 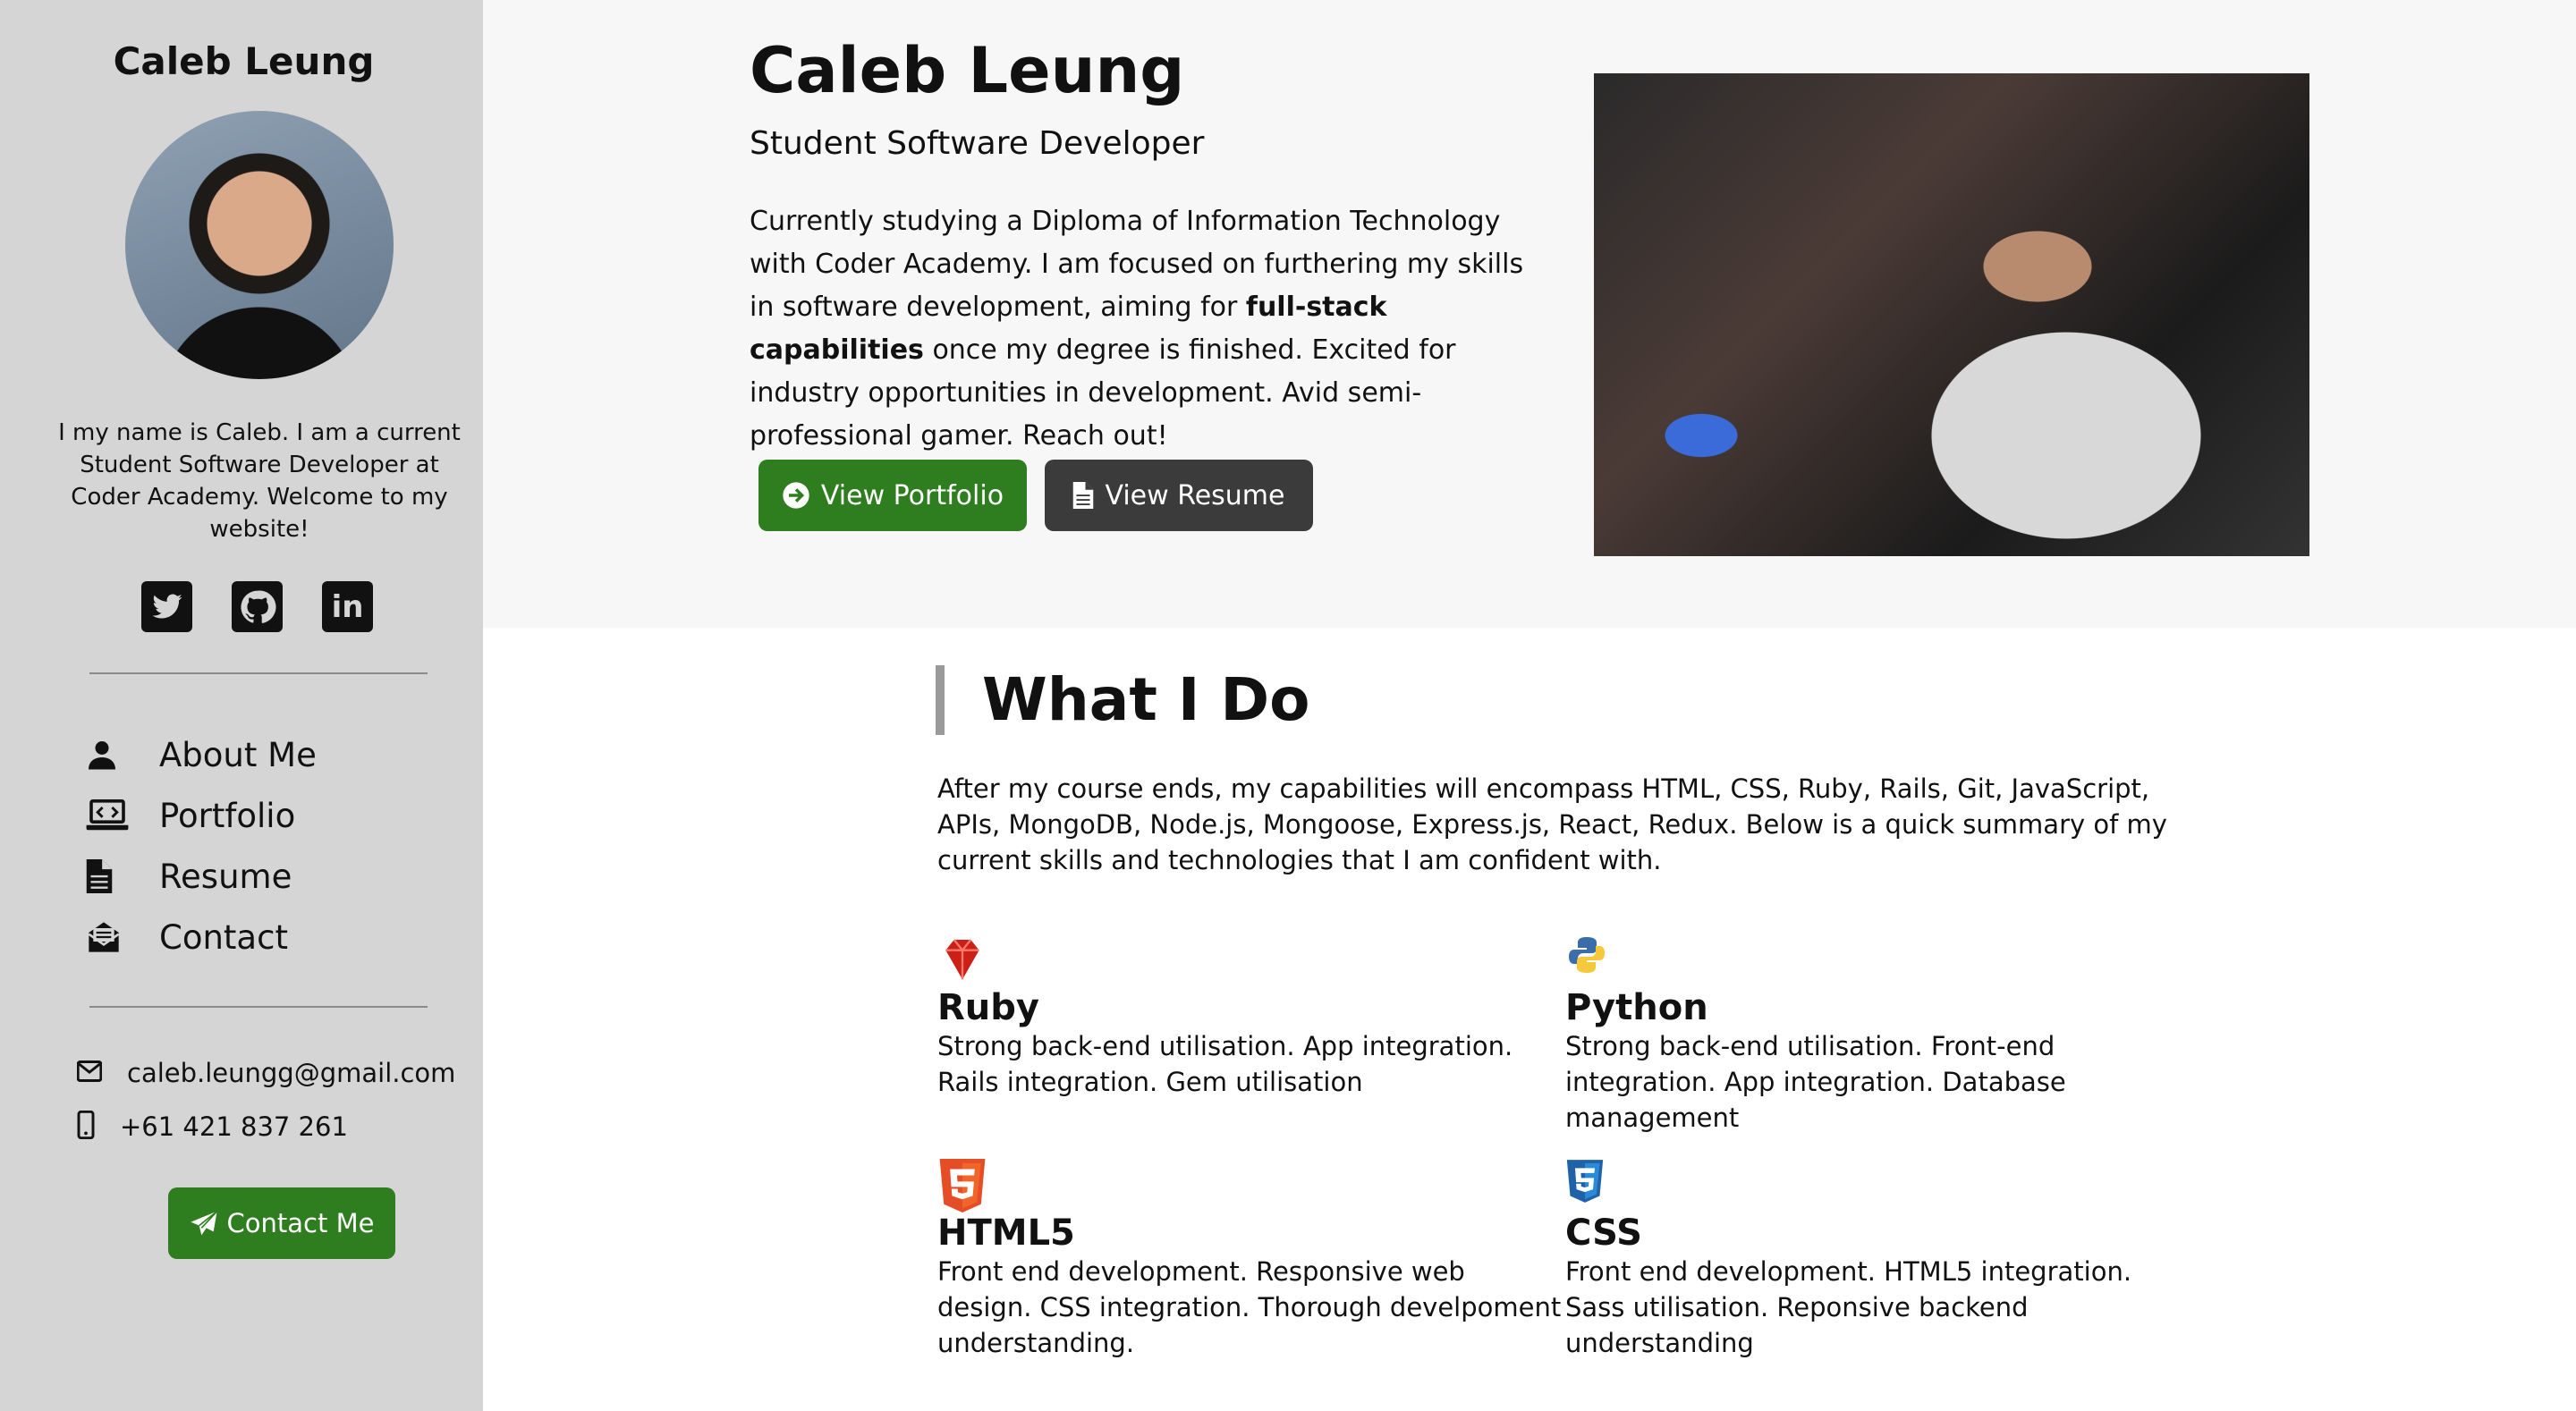 What do you see at coordinates (259, 245) in the screenshot?
I see `avatar` at bounding box center [259, 245].